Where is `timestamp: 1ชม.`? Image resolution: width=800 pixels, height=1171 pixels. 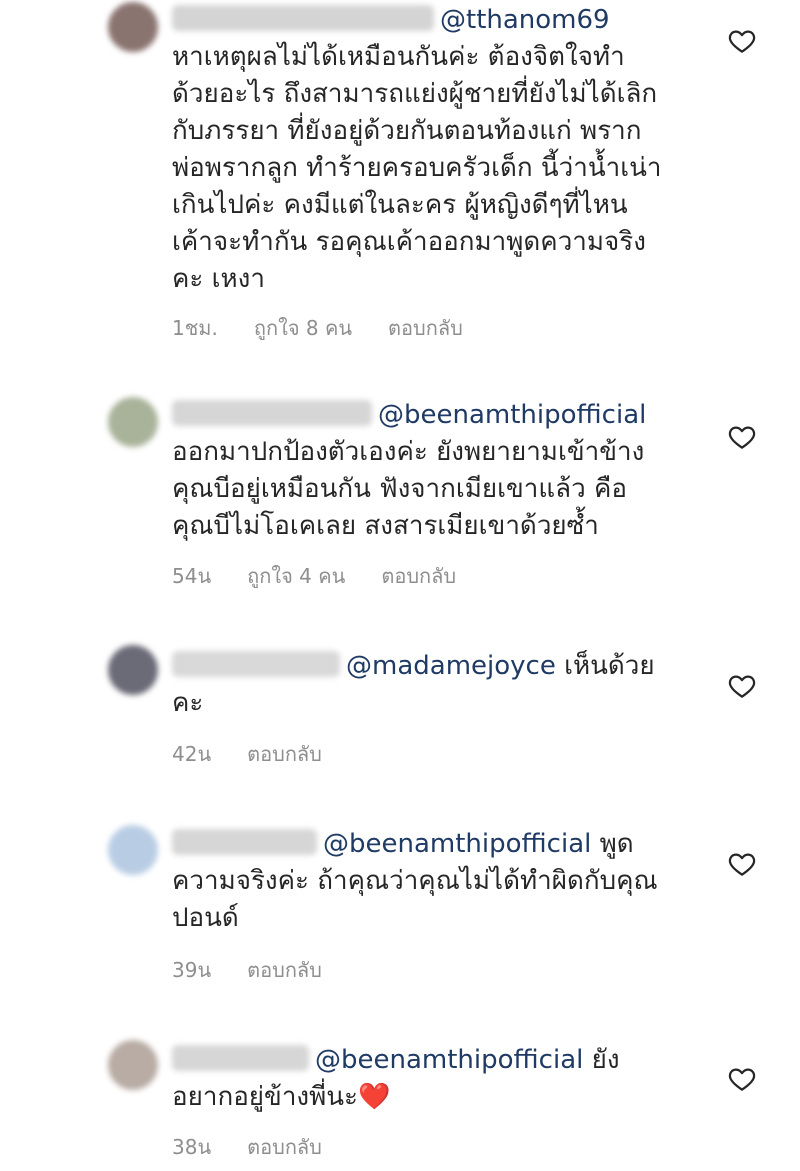 timestamp: 1ชม. is located at coordinates (195, 328).